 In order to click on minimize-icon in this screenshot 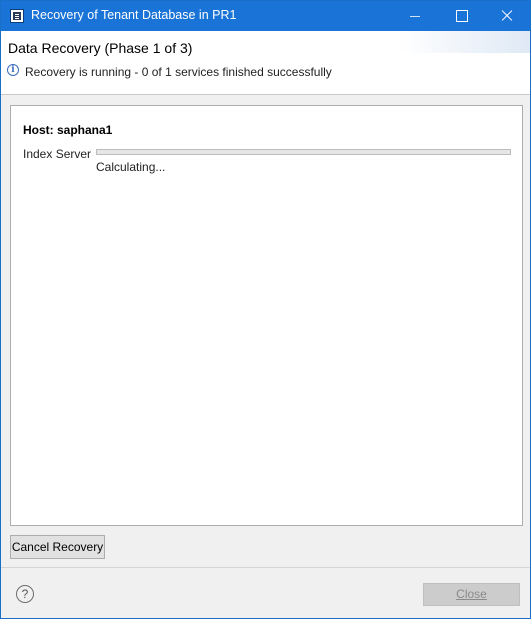, I will do `click(415, 16)`.